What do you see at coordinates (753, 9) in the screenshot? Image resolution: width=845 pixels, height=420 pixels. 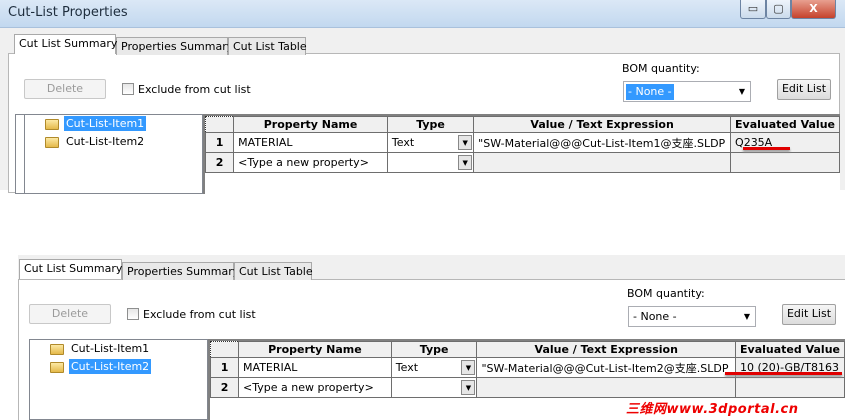 I see `minimize-button: ▭` at bounding box center [753, 9].